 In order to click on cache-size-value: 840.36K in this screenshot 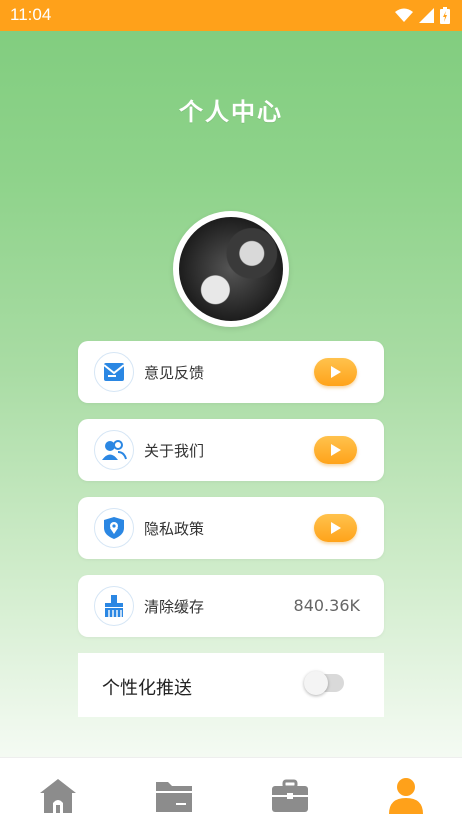, I will do `click(326, 605)`.